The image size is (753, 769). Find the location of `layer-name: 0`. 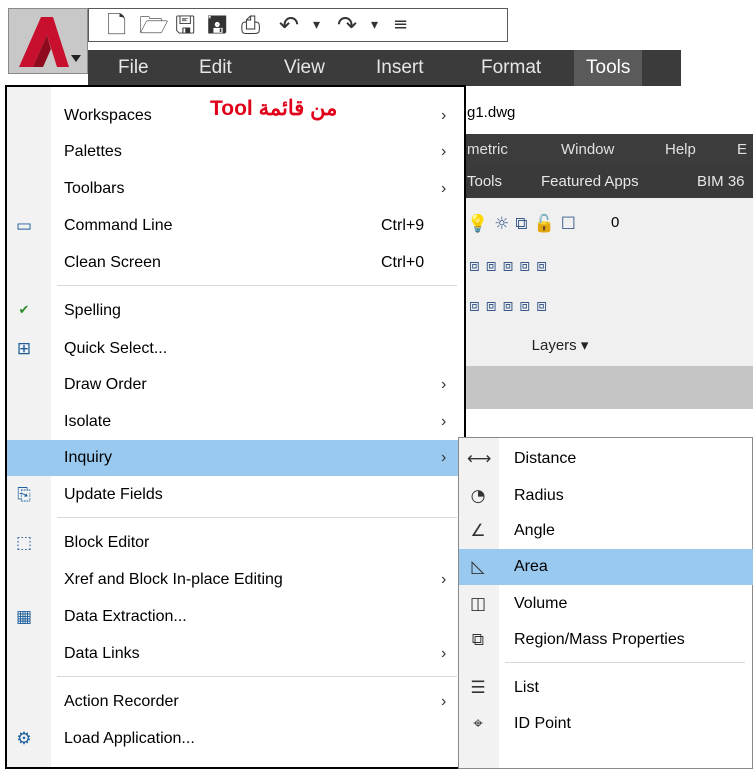

layer-name: 0 is located at coordinates (615, 222).